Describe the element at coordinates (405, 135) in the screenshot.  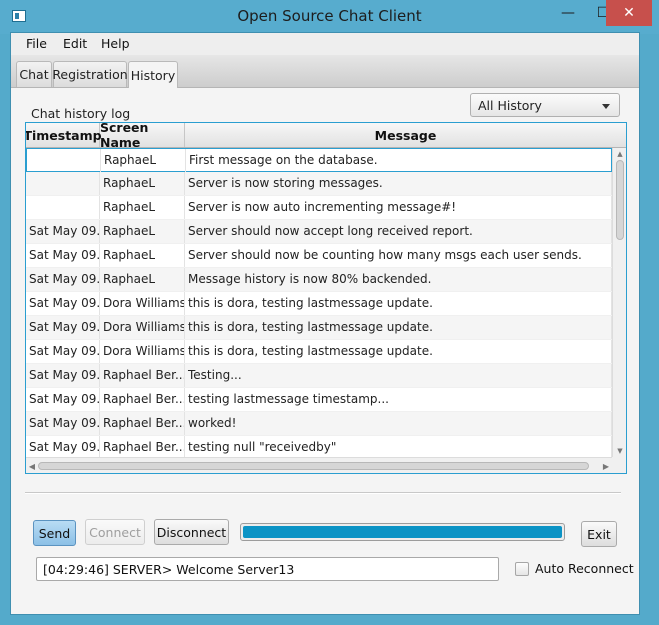
I see `column-header-message: Message` at that location.